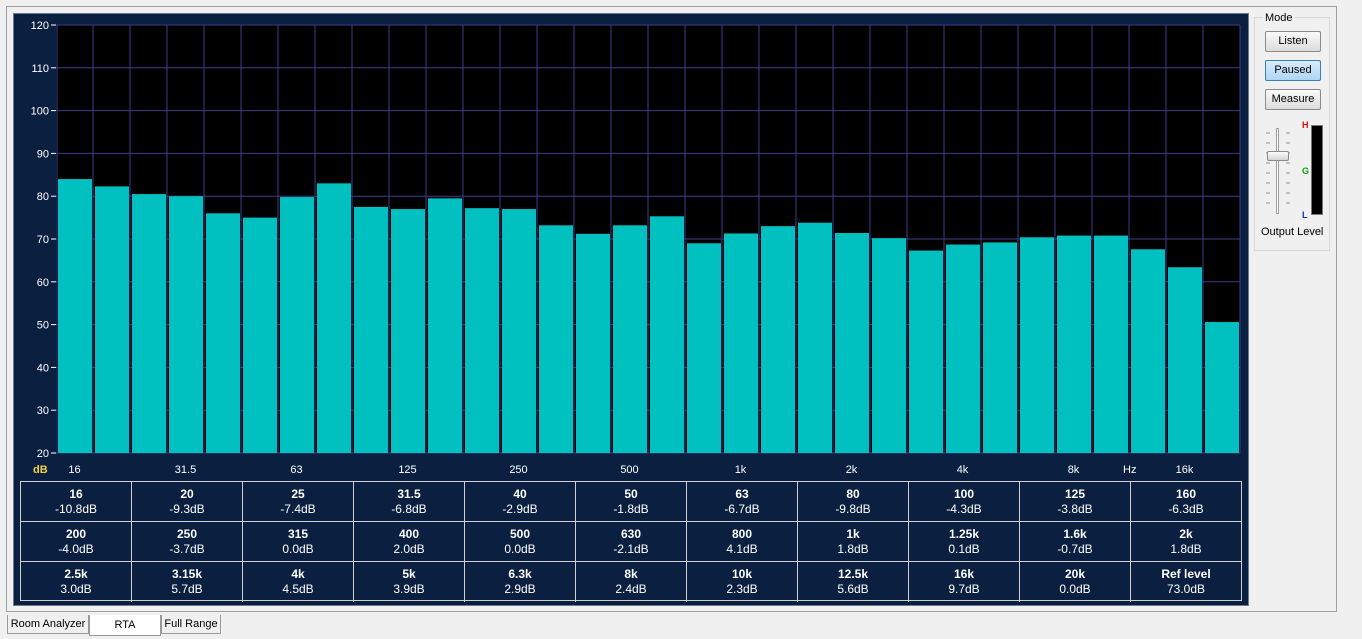 This screenshot has width=1362, height=639. What do you see at coordinates (1075, 508) in the screenshot?
I see `eq-band-gain: -3.8dB` at bounding box center [1075, 508].